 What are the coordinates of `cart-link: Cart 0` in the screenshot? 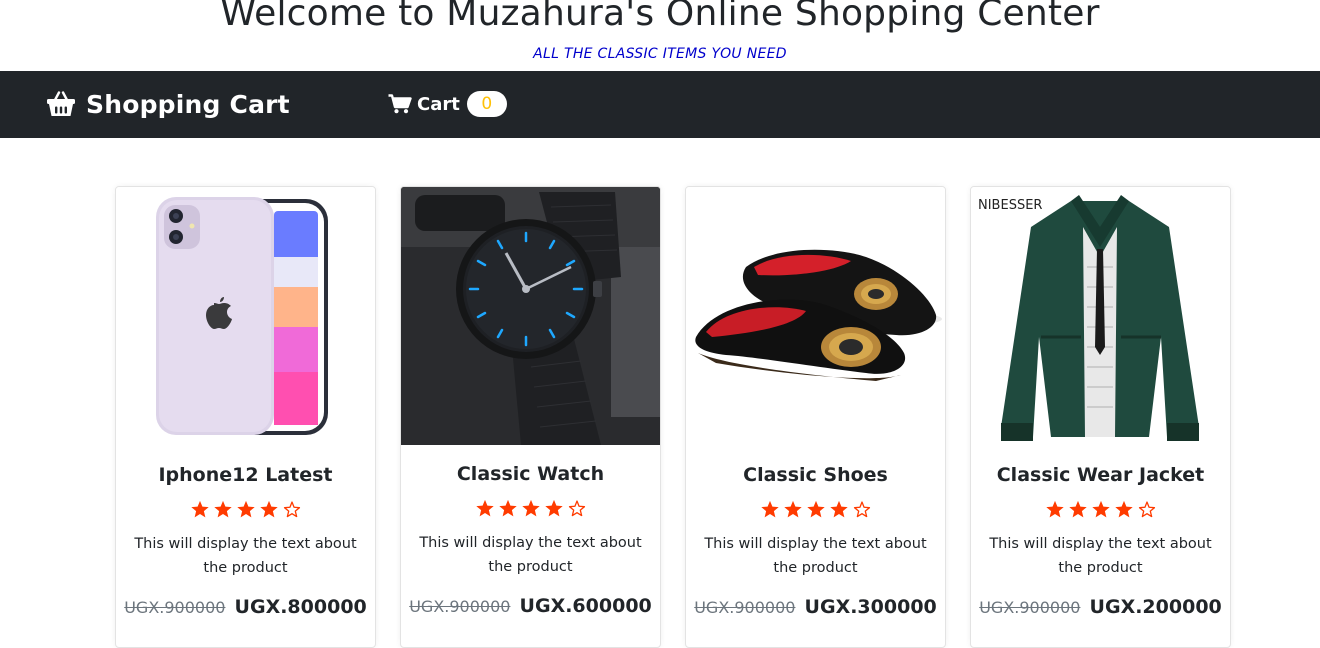 It's located at (447, 104).